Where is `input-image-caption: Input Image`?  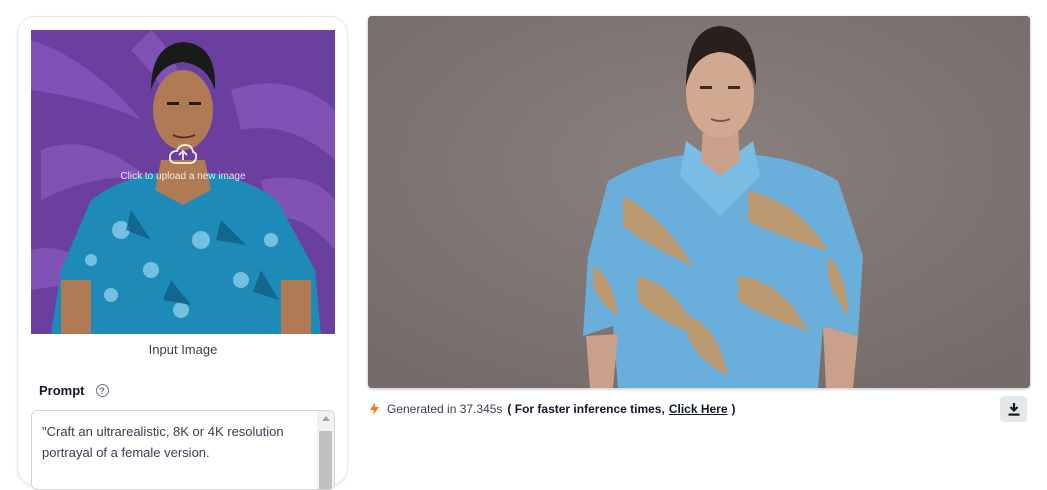 input-image-caption: Input Image is located at coordinates (183, 349).